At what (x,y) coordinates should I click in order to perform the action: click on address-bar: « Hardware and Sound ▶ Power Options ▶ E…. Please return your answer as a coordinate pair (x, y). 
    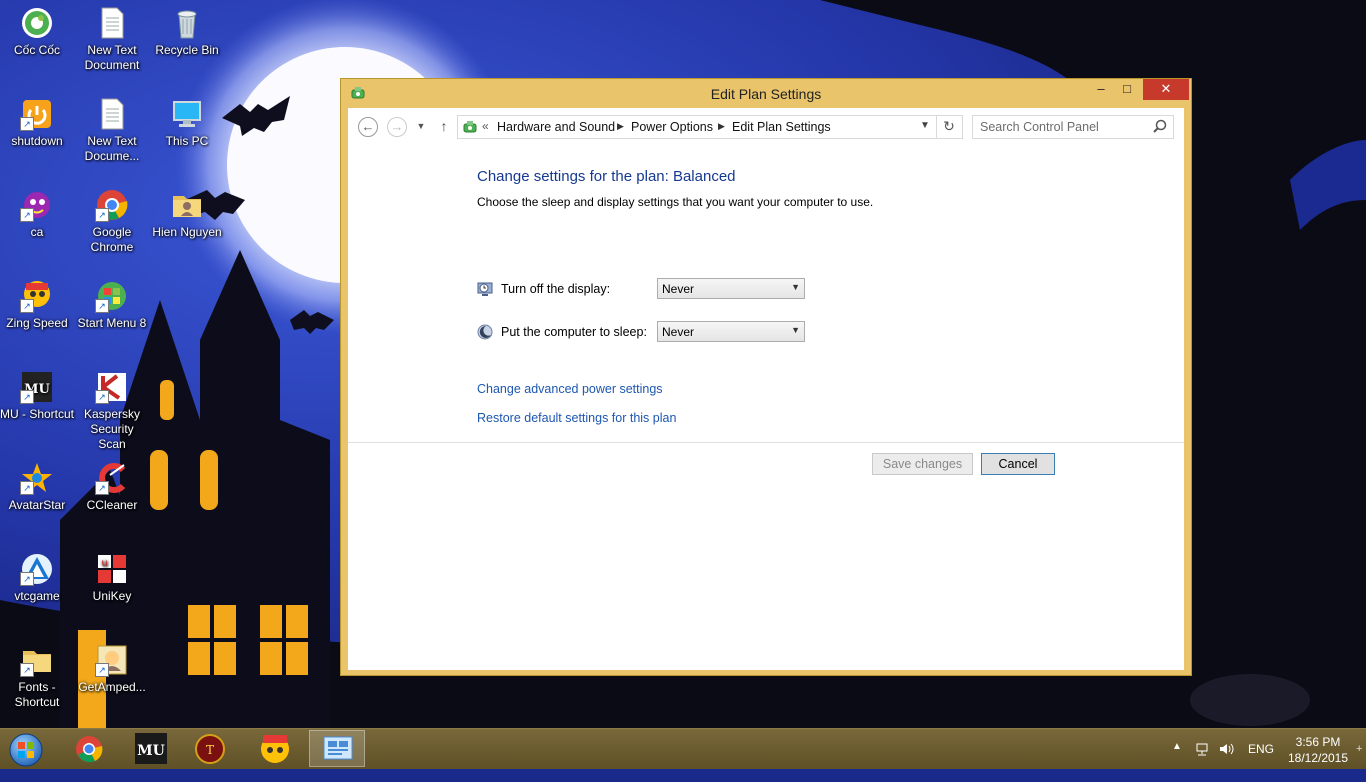
    Looking at the image, I should click on (710, 127).